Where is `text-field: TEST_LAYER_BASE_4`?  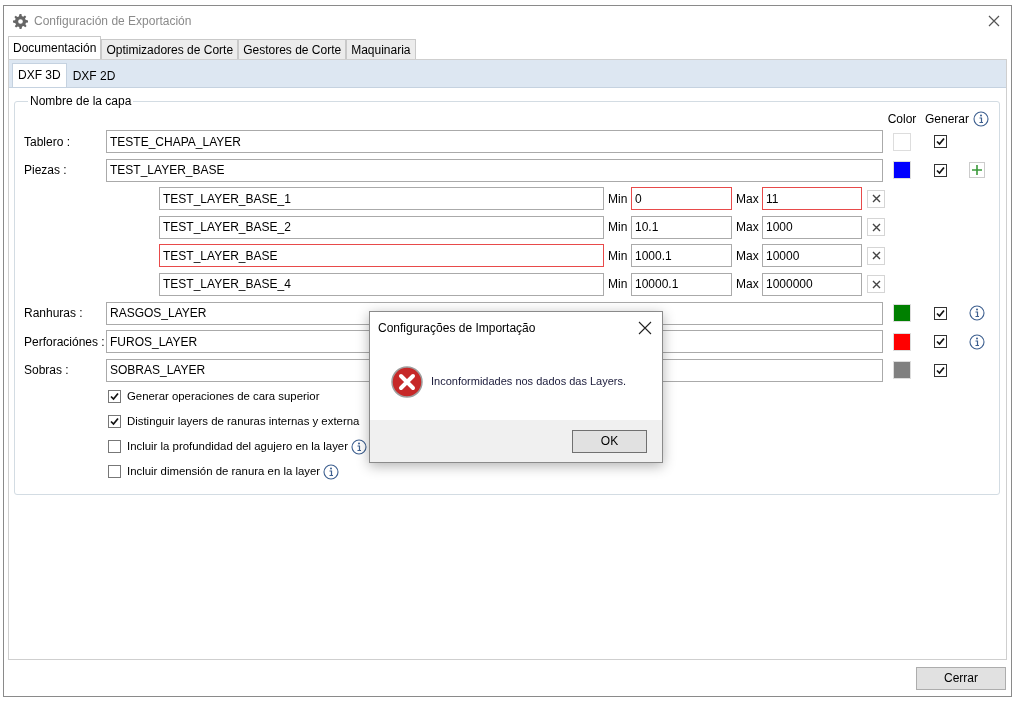
text-field: TEST_LAYER_BASE_4 is located at coordinates (381, 284).